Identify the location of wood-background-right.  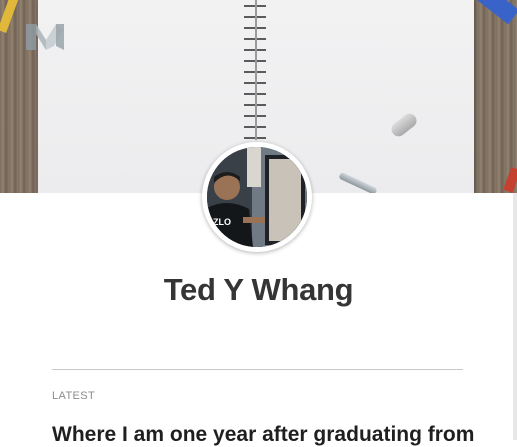
(493, 96).